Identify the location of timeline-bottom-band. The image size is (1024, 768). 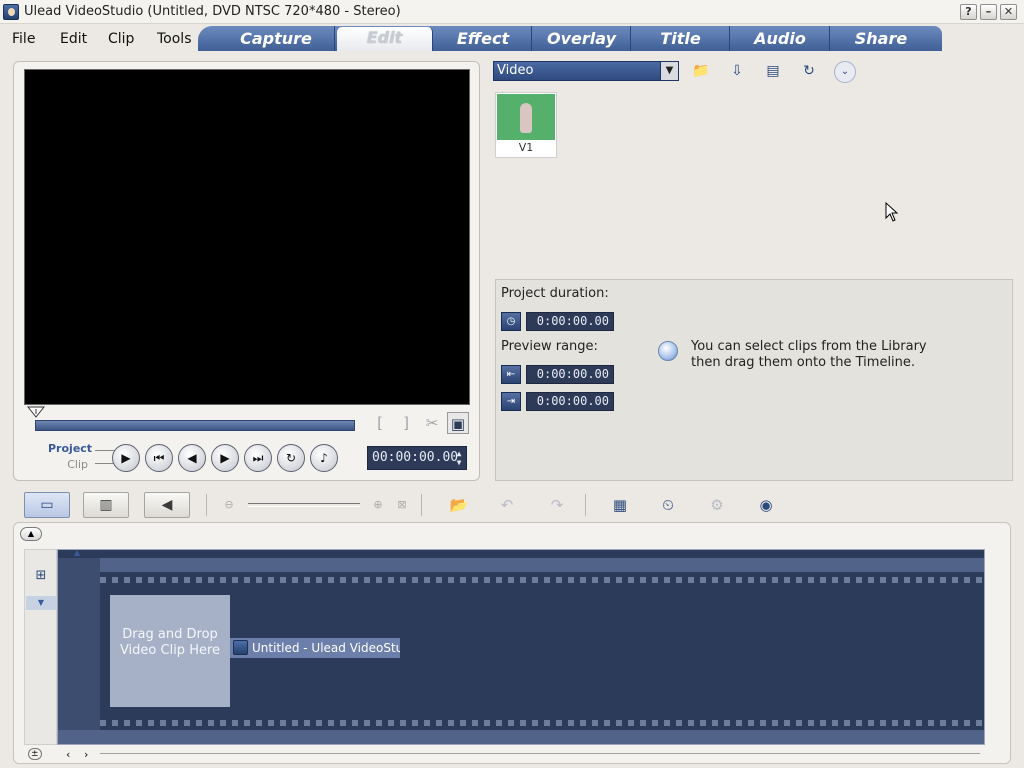
(521, 737).